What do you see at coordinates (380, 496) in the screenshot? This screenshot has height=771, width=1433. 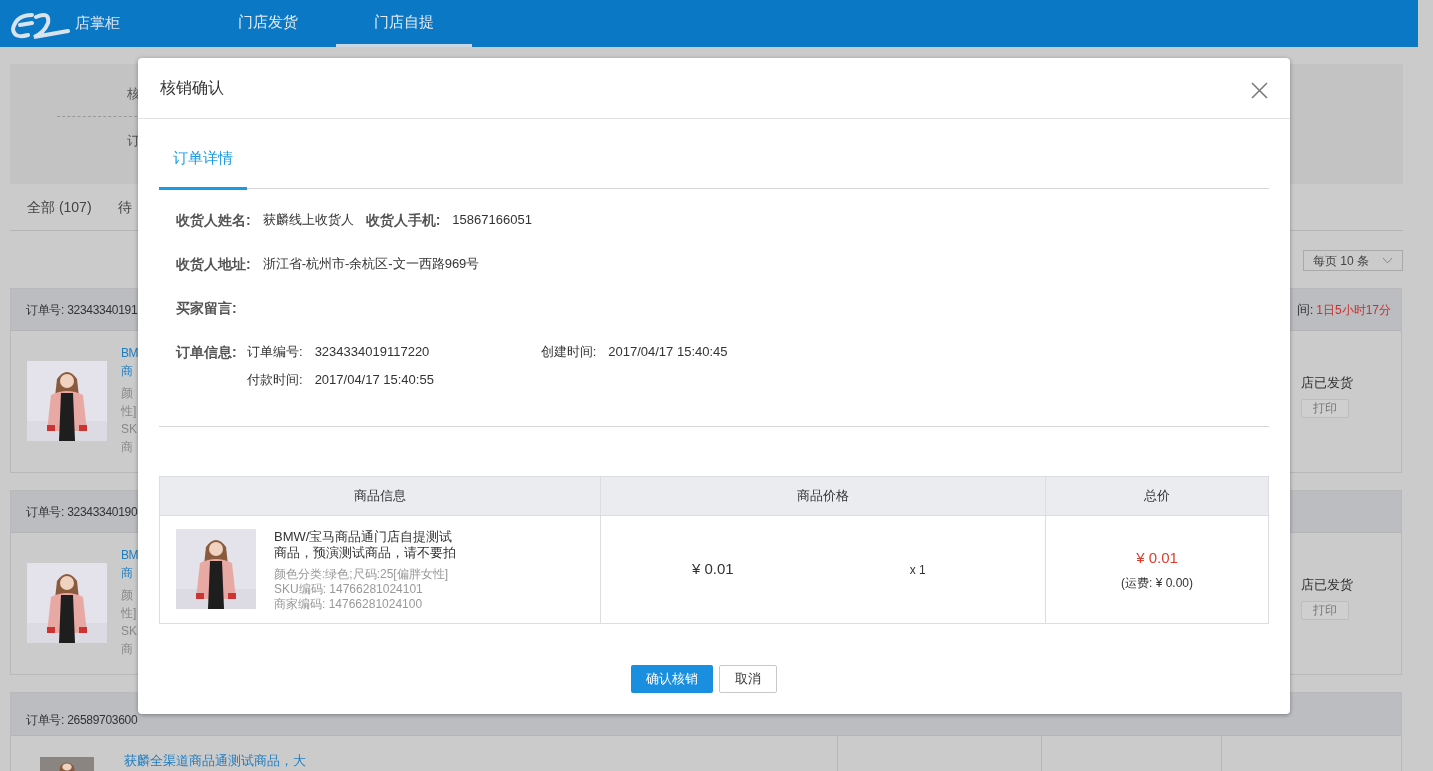 I see `column-header: 商品信息` at bounding box center [380, 496].